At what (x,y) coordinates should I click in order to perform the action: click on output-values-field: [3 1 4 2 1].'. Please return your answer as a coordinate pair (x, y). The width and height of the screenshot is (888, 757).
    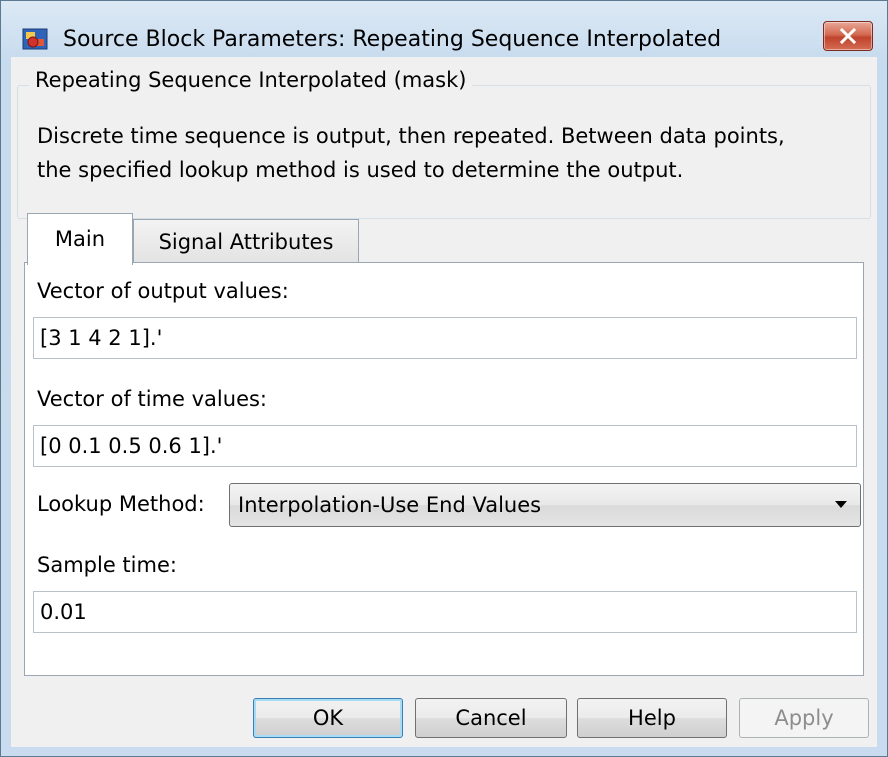
    Looking at the image, I should click on (445, 338).